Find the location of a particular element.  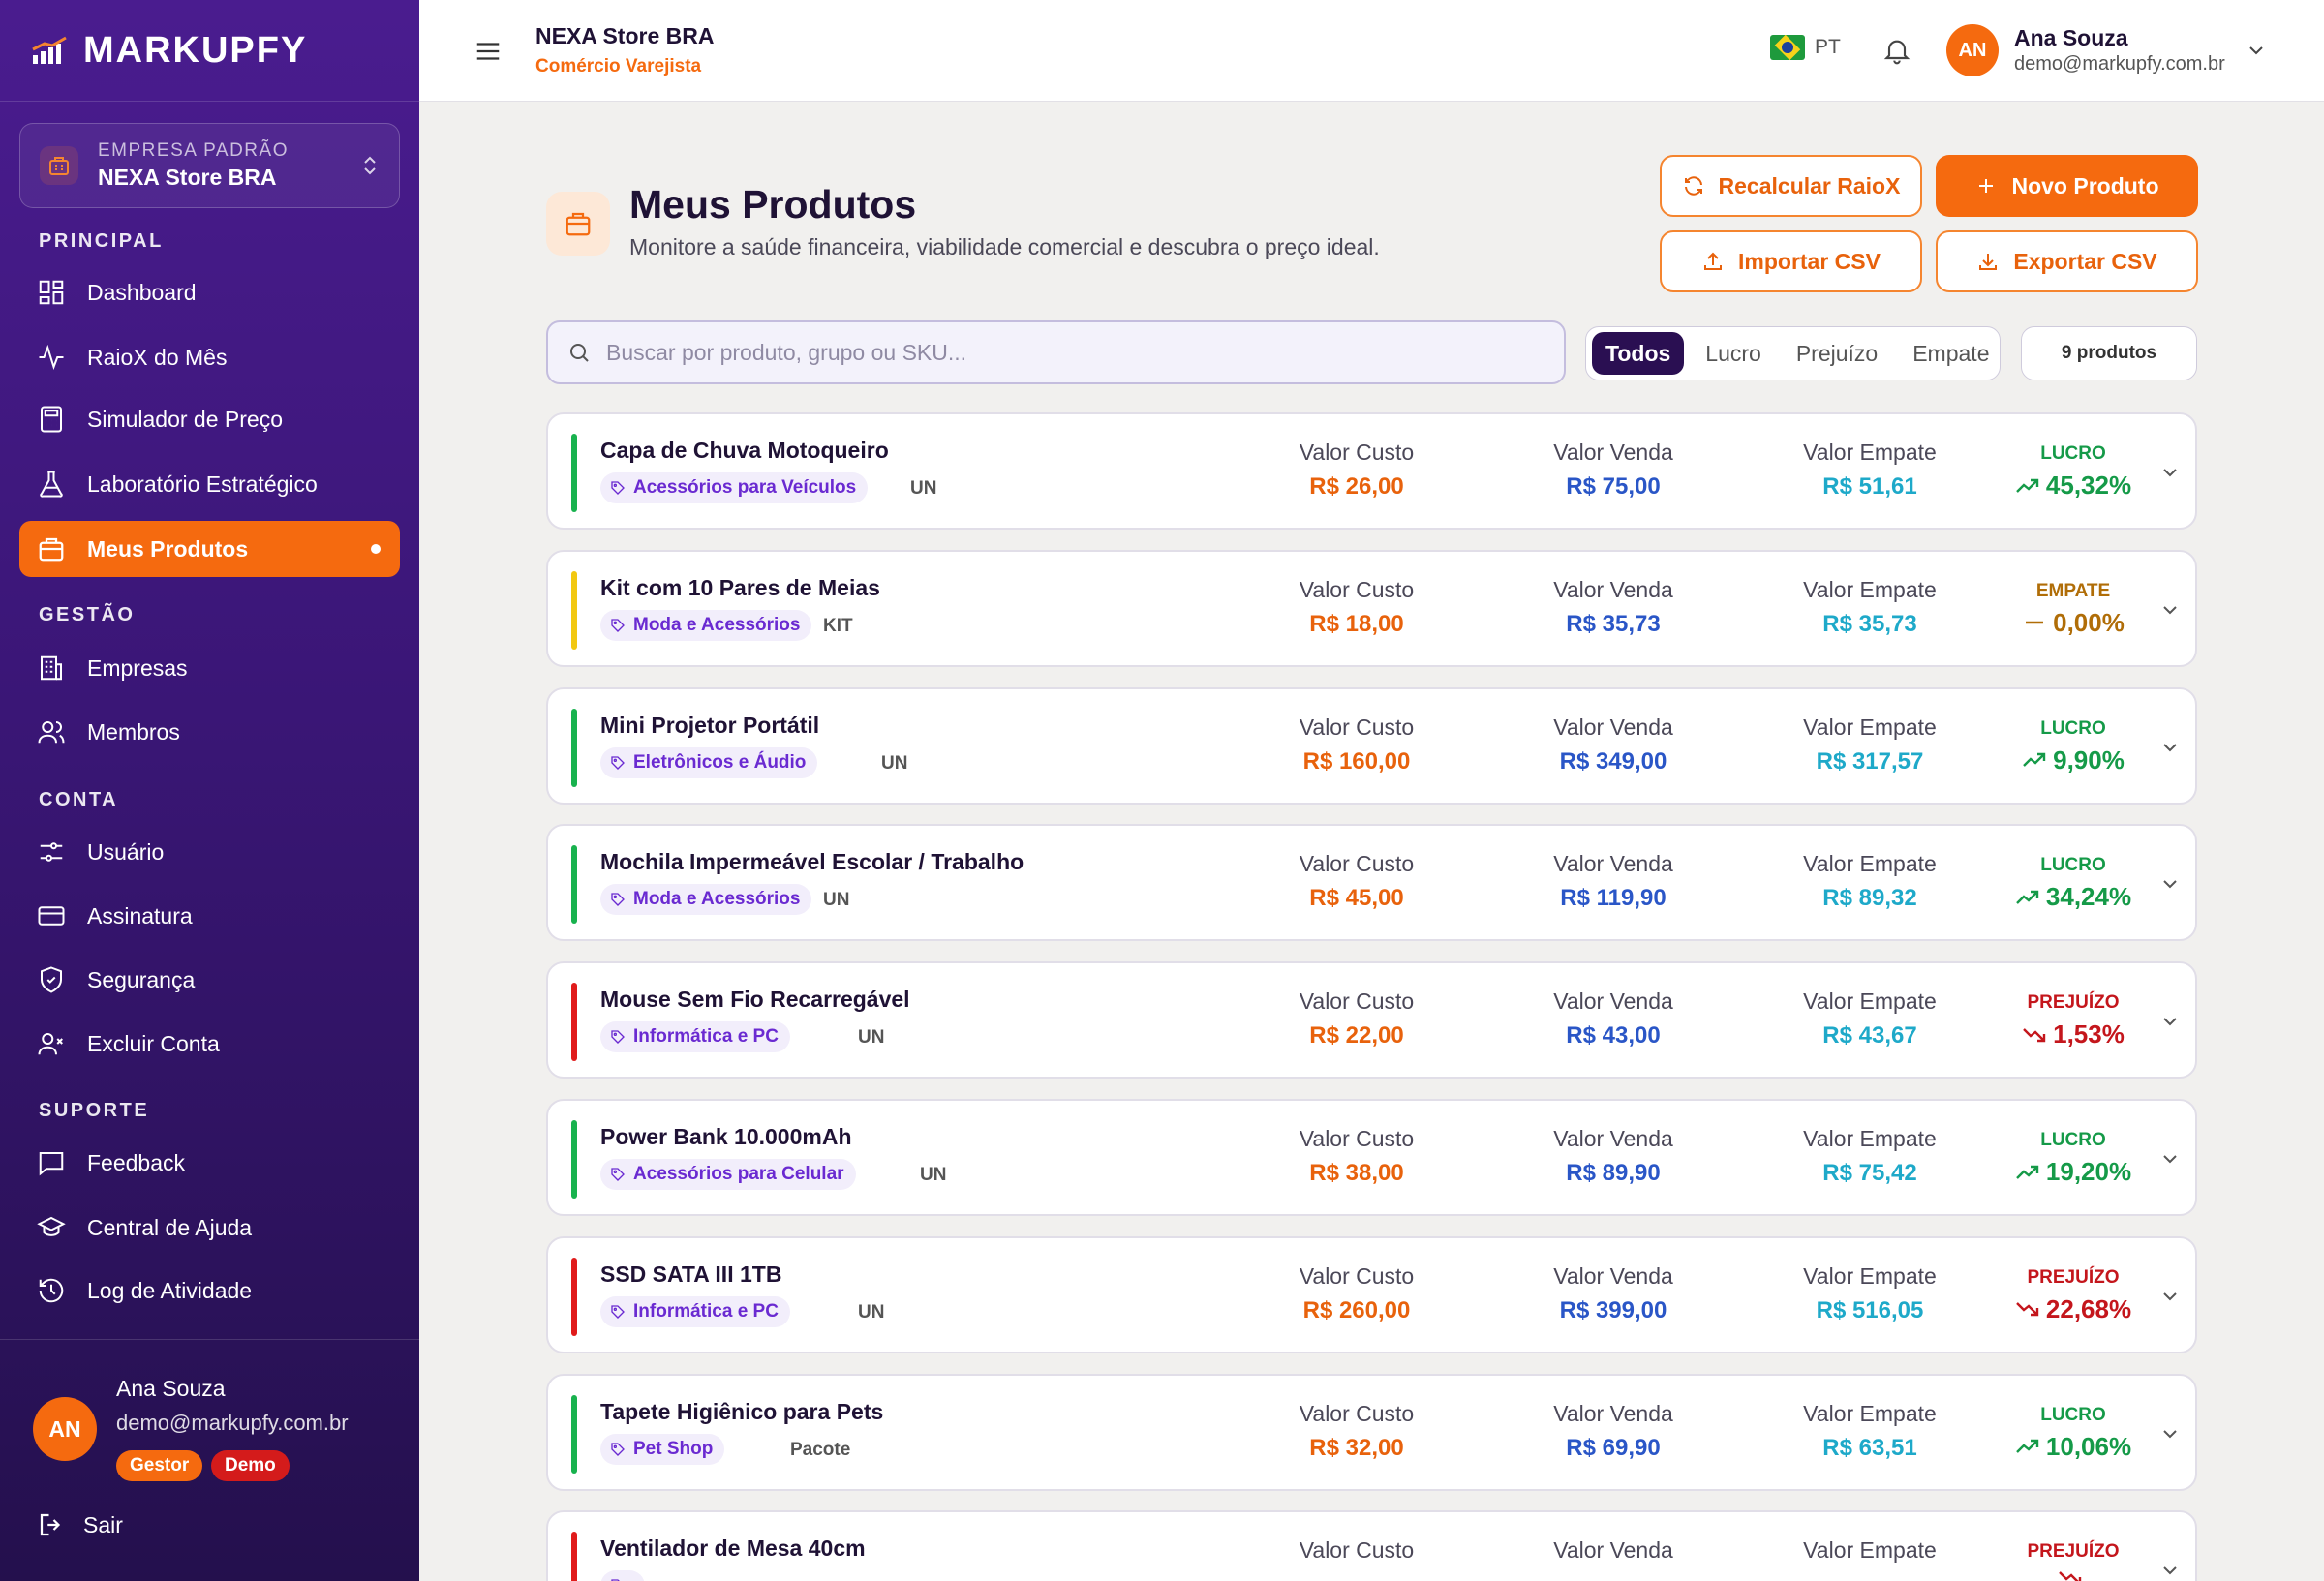

graduation-cap-icon is located at coordinates (52, 1226).